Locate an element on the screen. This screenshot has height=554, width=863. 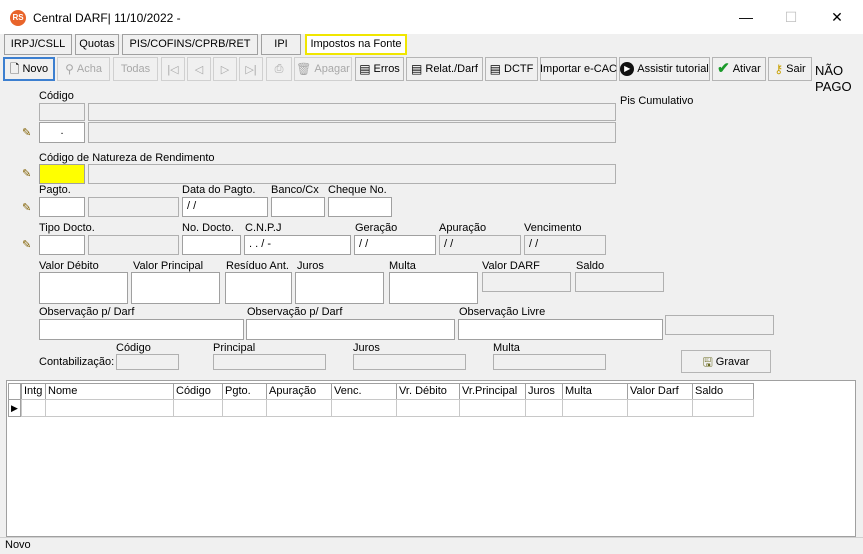
sair-button: ⚷ Sair is located at coordinates (790, 69).